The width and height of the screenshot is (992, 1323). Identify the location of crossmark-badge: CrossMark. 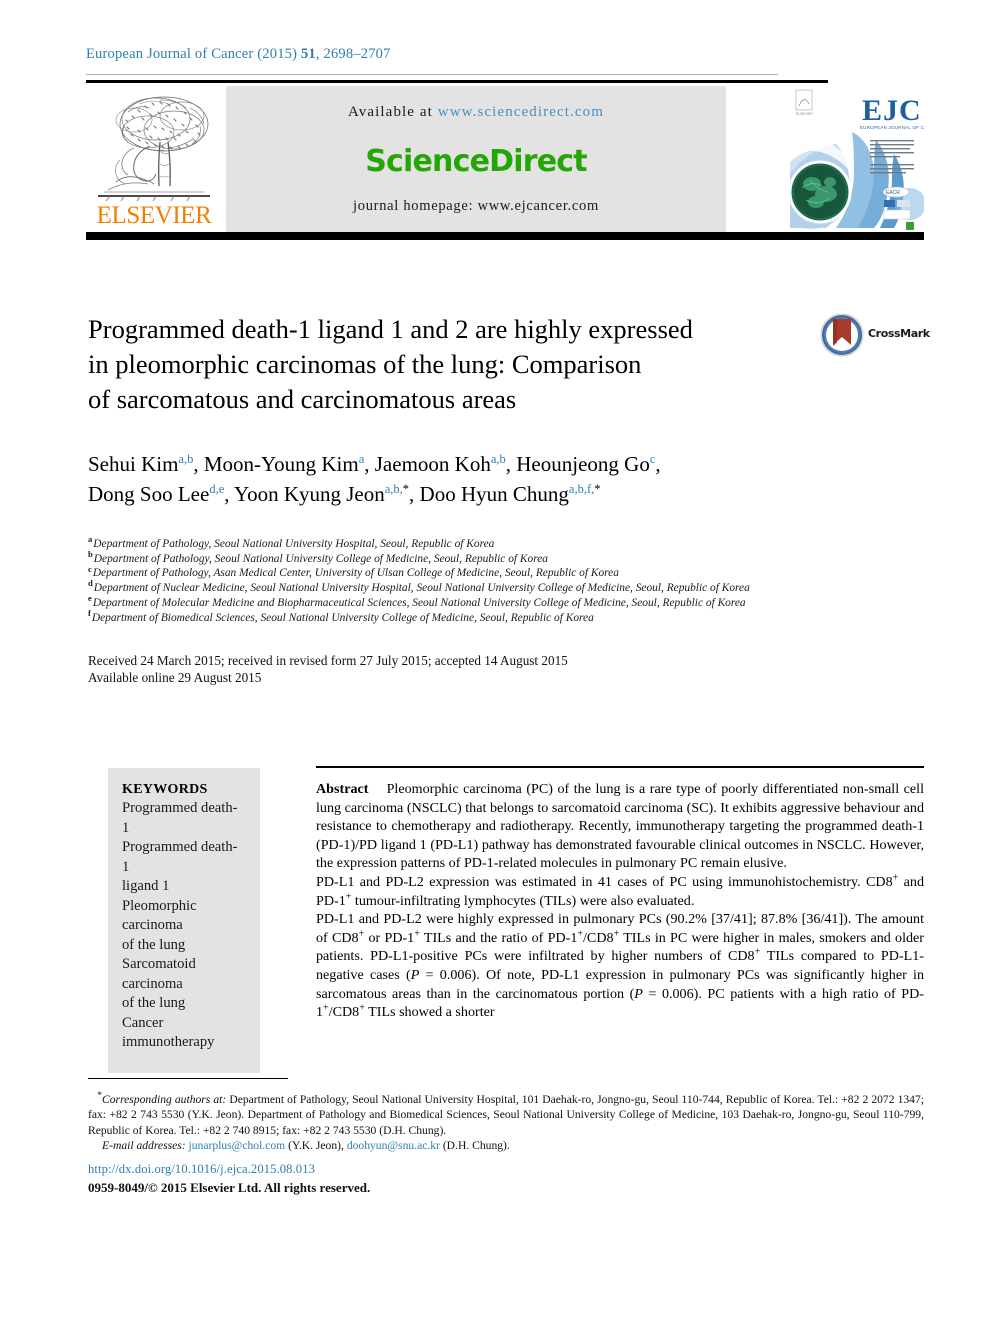
(875, 335).